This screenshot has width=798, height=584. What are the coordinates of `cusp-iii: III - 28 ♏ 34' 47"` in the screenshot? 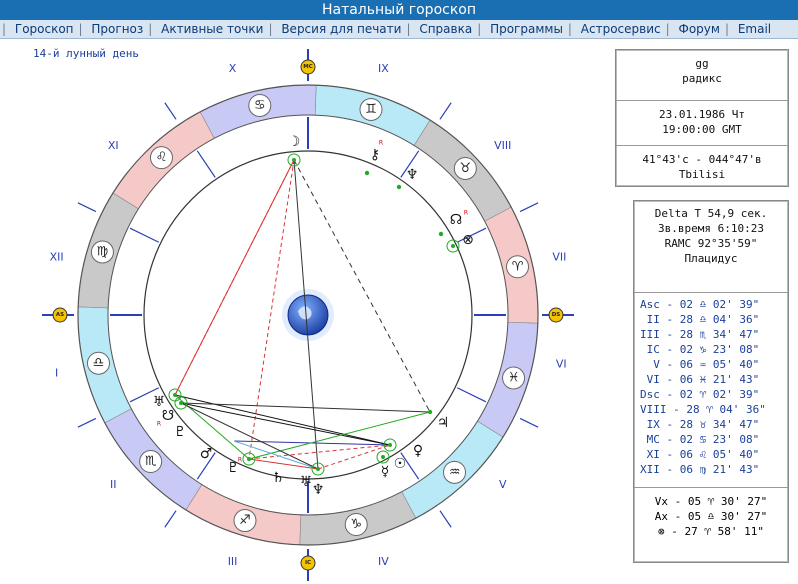 It's located at (700, 334).